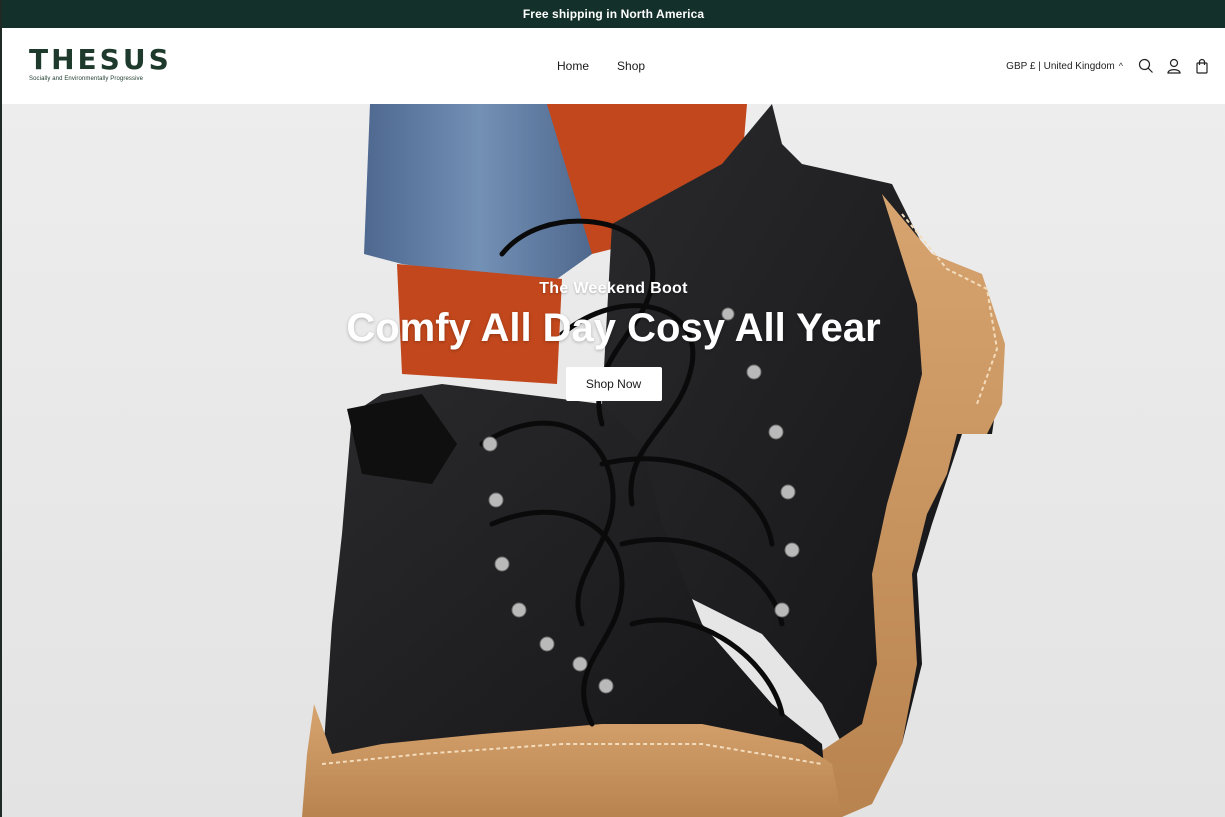 The width and height of the screenshot is (1225, 817). Describe the element at coordinates (601, 66) in the screenshot. I see `main-nav: Home Shop` at that location.